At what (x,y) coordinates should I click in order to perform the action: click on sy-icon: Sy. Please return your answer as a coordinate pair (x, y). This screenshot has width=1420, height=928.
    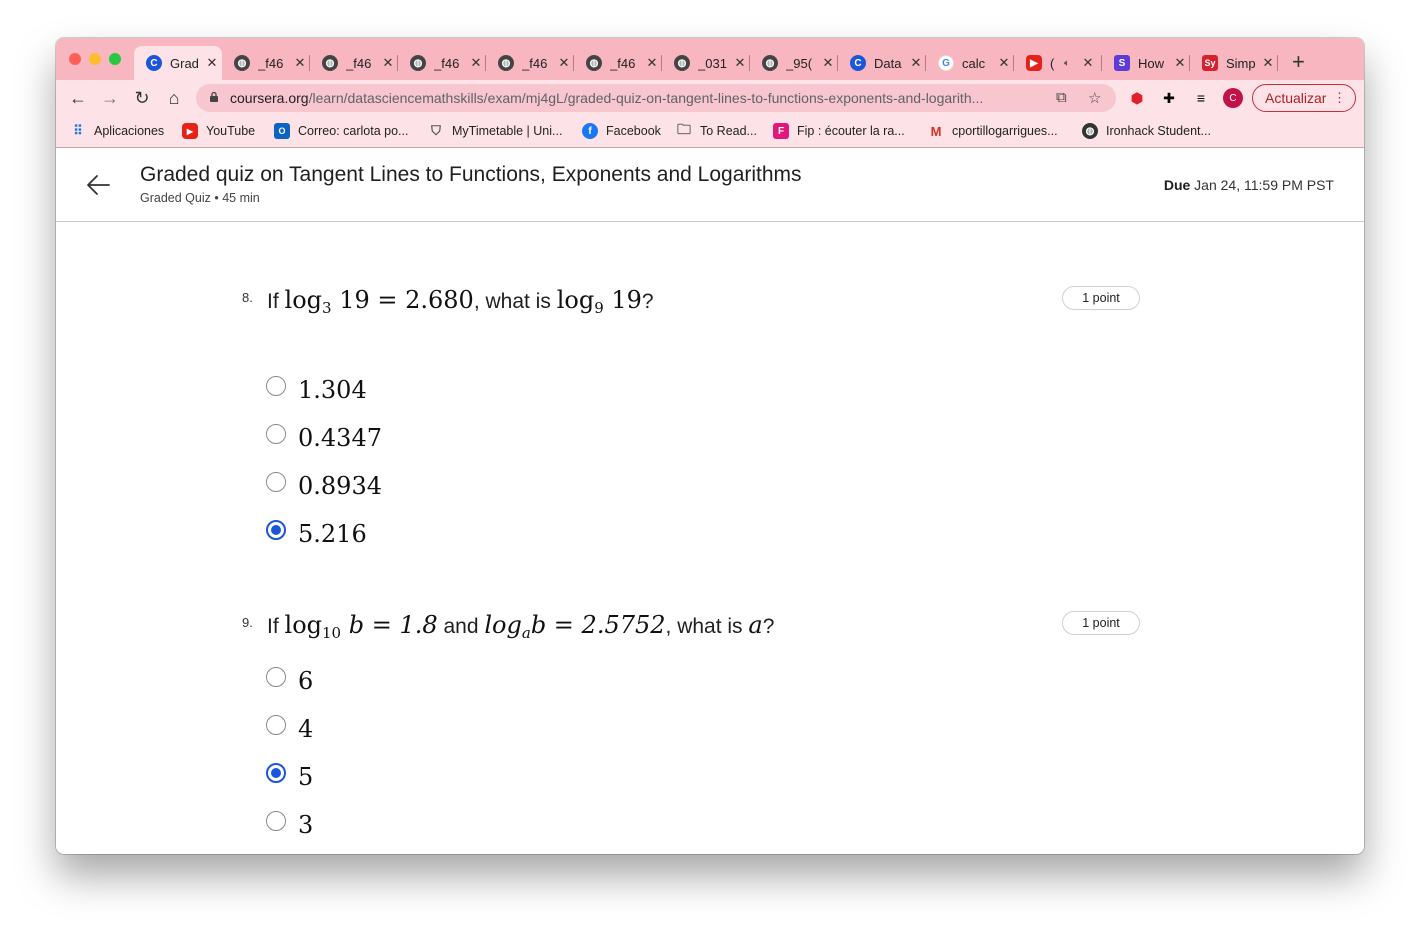
    Looking at the image, I should click on (1210, 63).